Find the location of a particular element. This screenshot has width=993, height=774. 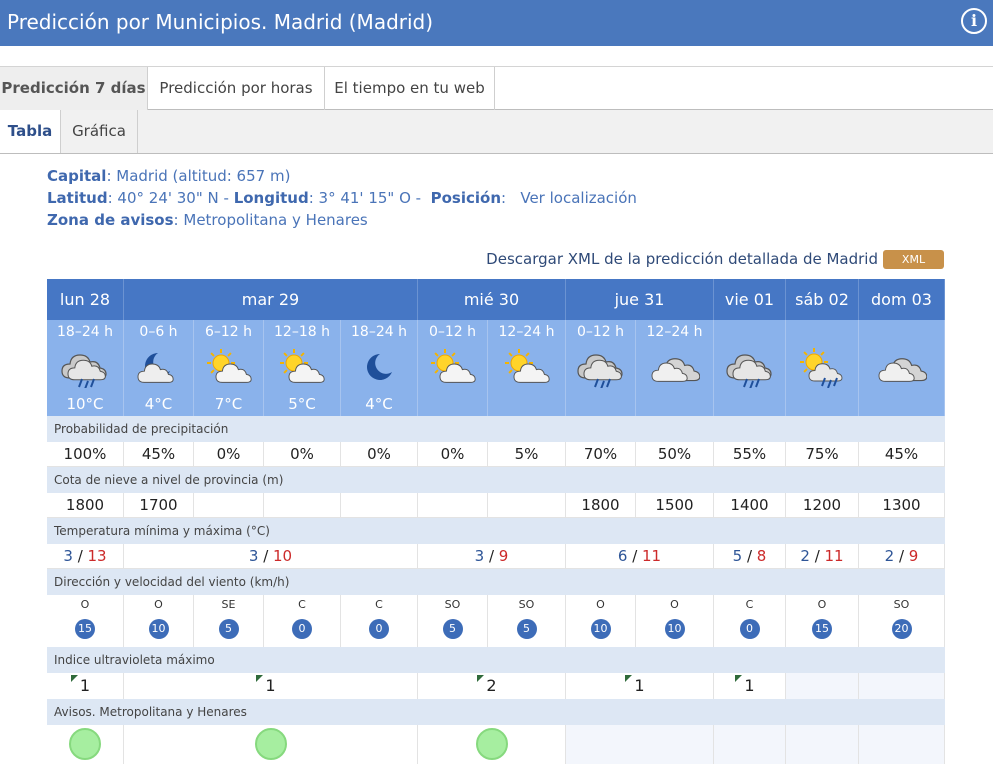

lat-label: Latitud is located at coordinates (77, 198).